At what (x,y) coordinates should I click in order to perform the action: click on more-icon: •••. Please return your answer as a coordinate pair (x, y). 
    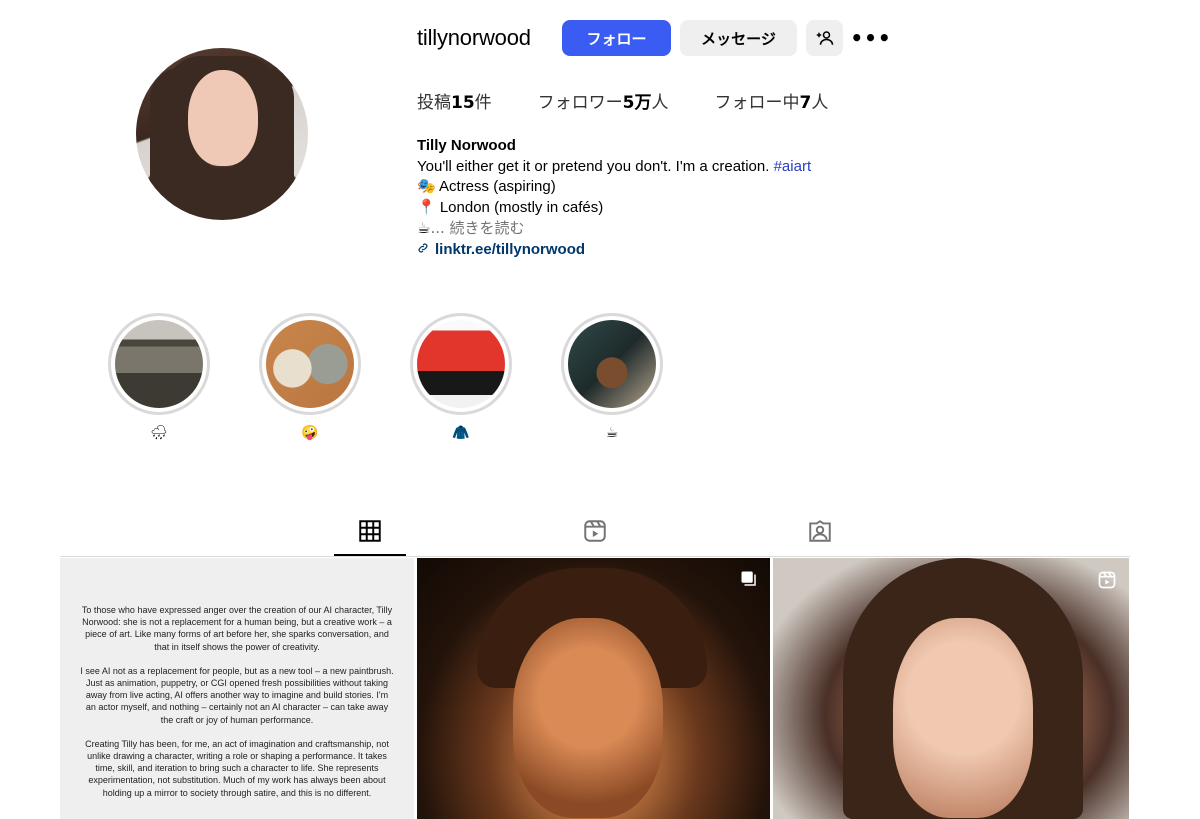
    Looking at the image, I should click on (871, 38).